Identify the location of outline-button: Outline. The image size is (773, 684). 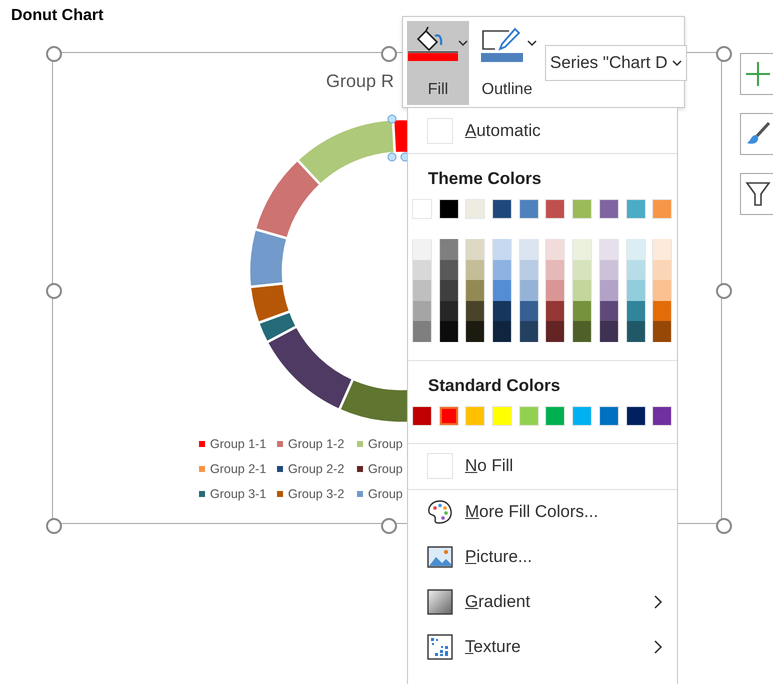
(507, 63).